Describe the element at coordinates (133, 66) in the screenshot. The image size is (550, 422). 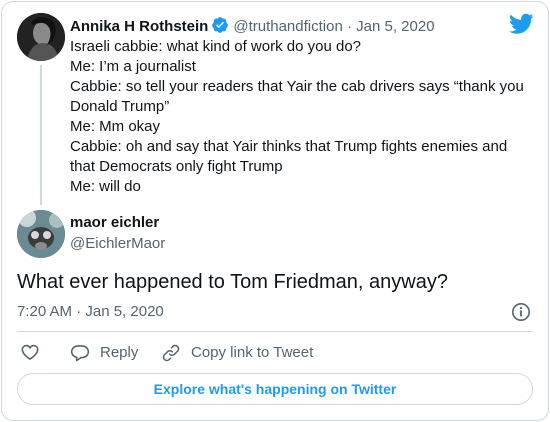
I see `parent-text-line: Me: I’m a journalist` at that location.